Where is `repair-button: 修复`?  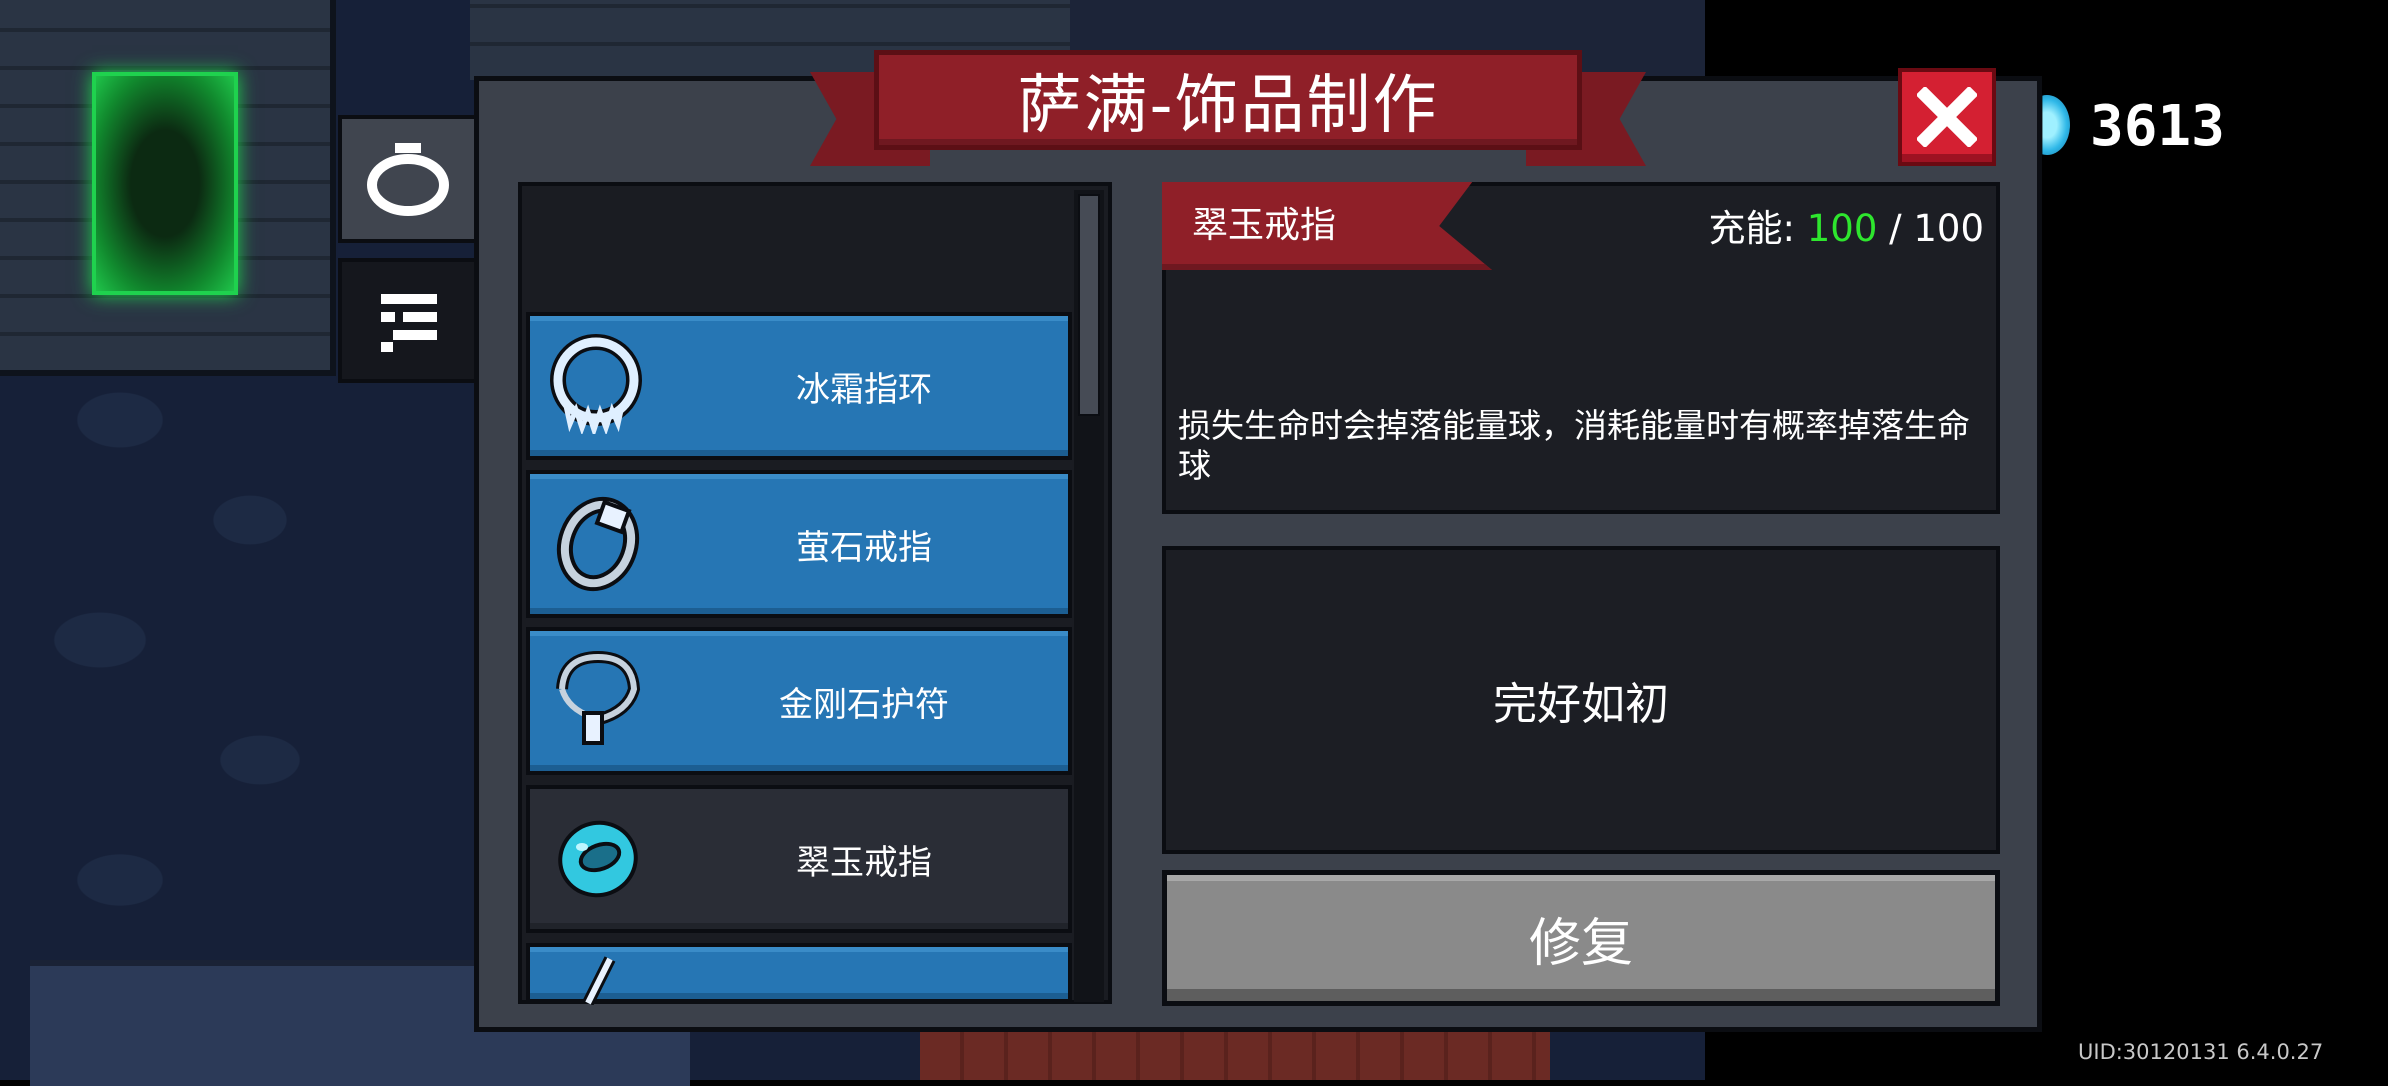
repair-button: 修复 is located at coordinates (1581, 938).